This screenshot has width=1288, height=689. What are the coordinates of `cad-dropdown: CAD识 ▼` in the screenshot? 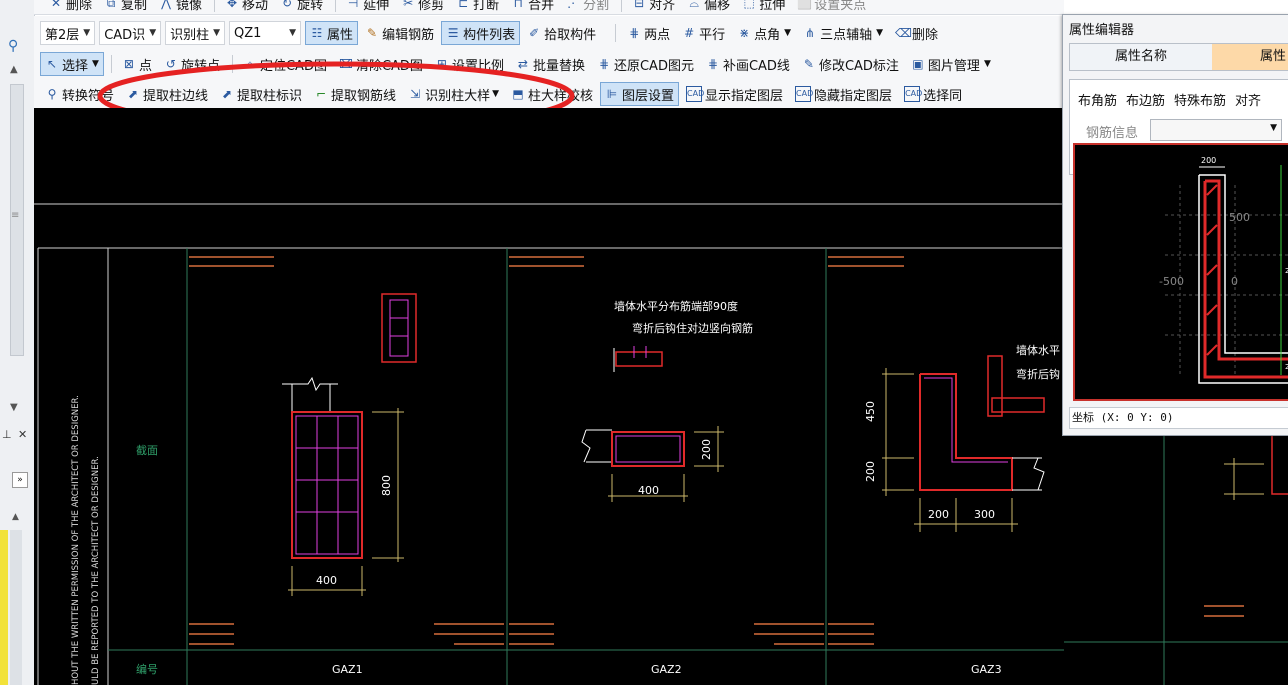 It's located at (130, 33).